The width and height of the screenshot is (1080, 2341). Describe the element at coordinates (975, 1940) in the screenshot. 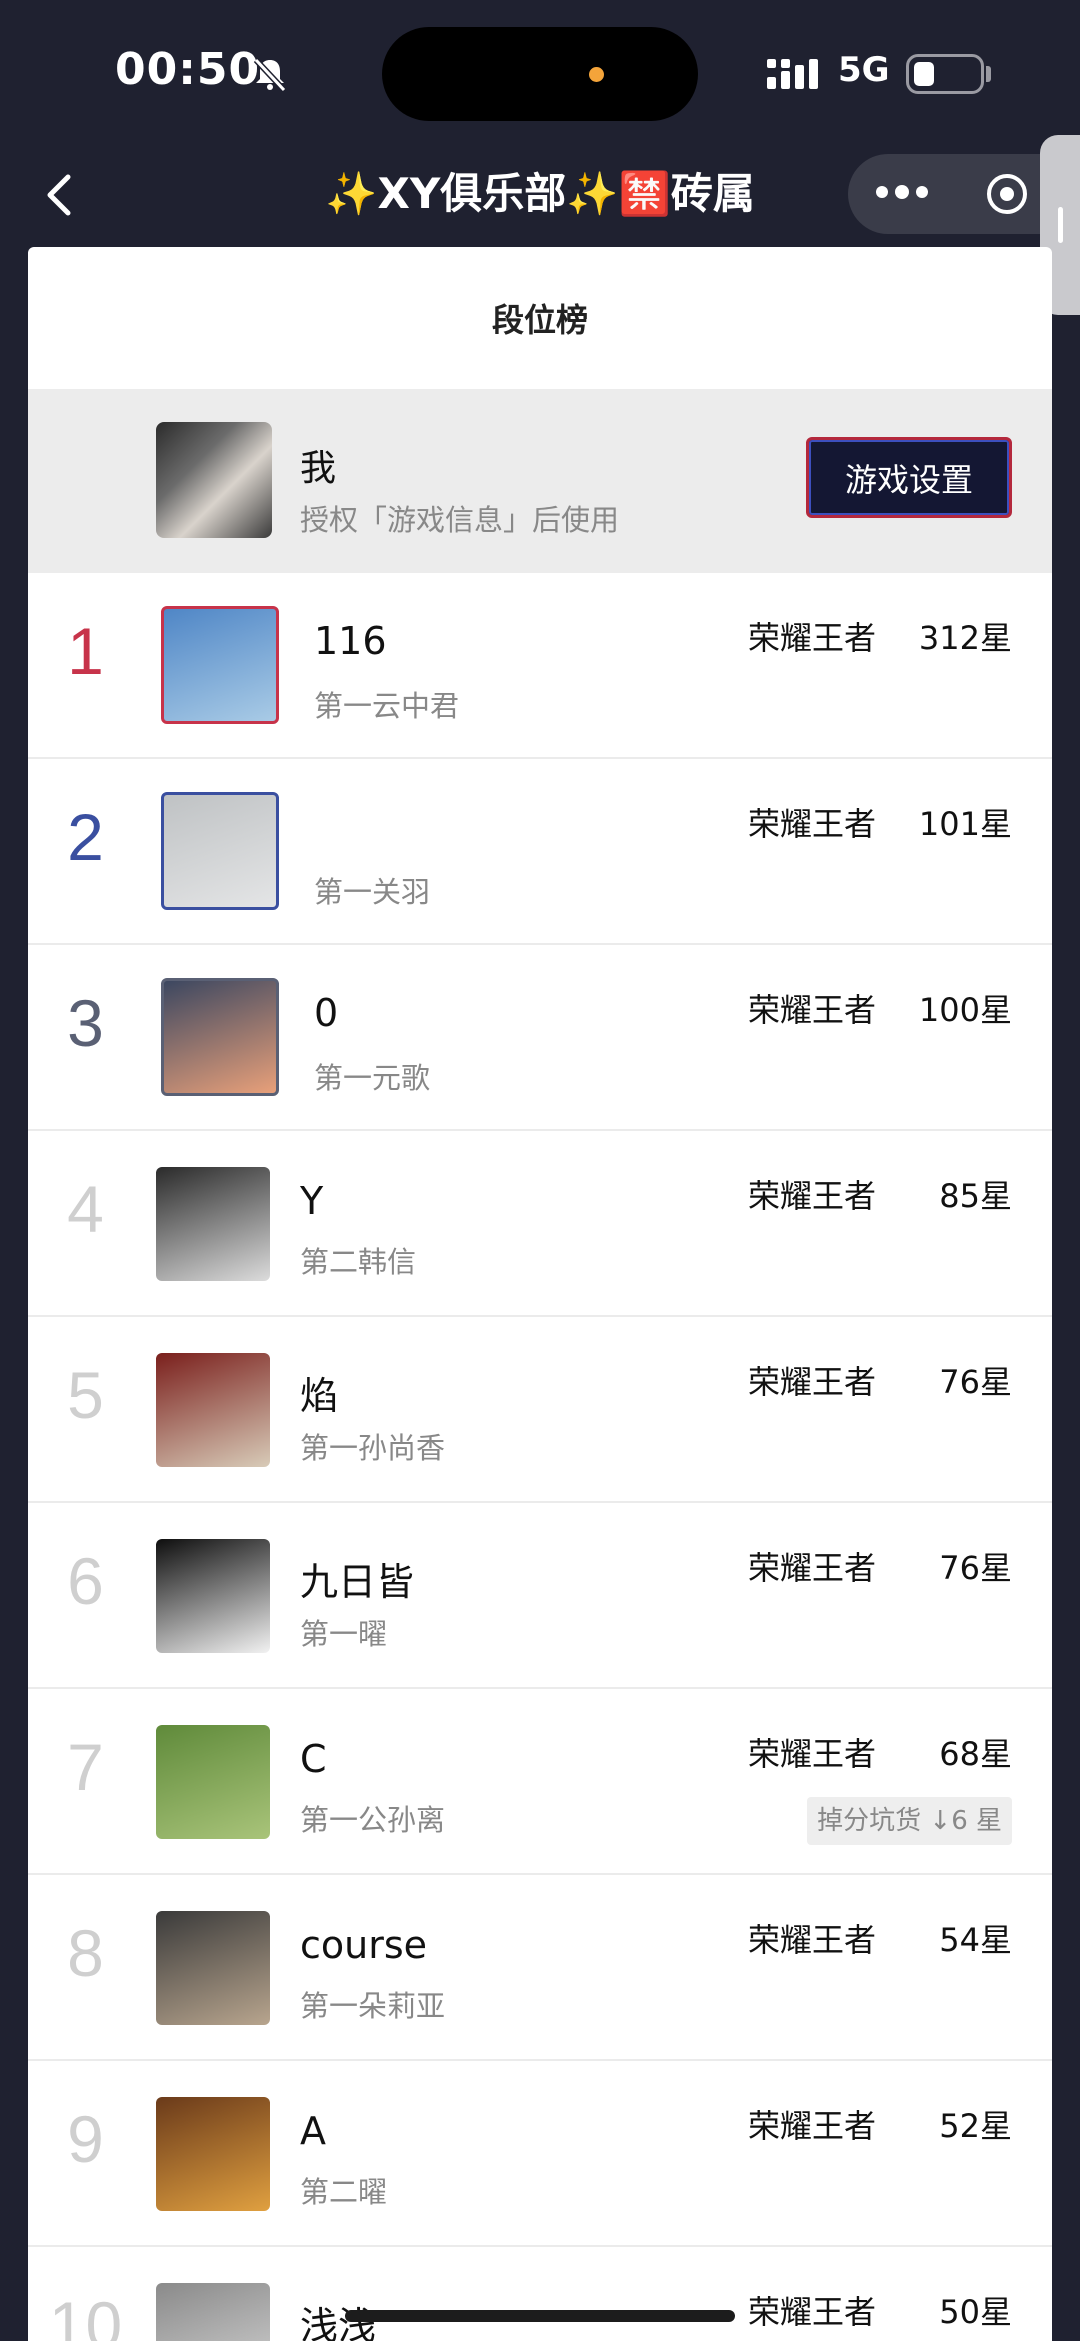

I see `player-stars: 54星` at that location.